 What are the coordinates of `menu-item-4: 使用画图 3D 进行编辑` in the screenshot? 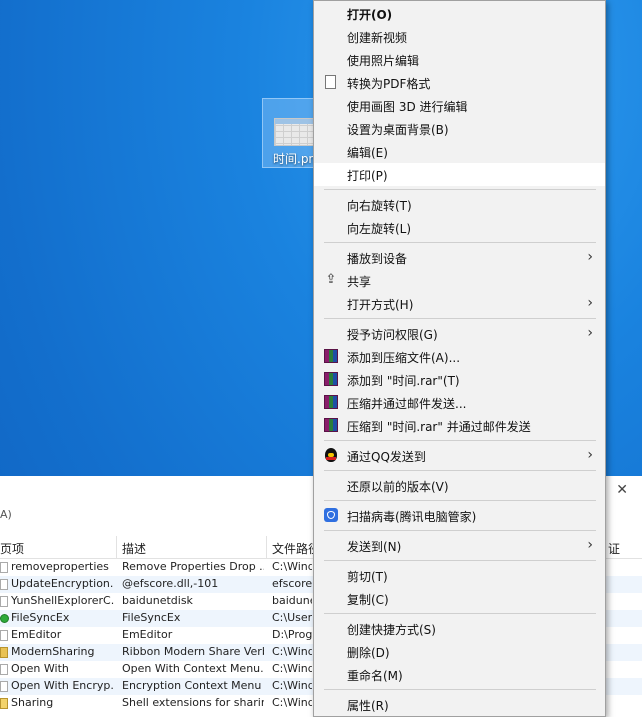 It's located at (459, 105).